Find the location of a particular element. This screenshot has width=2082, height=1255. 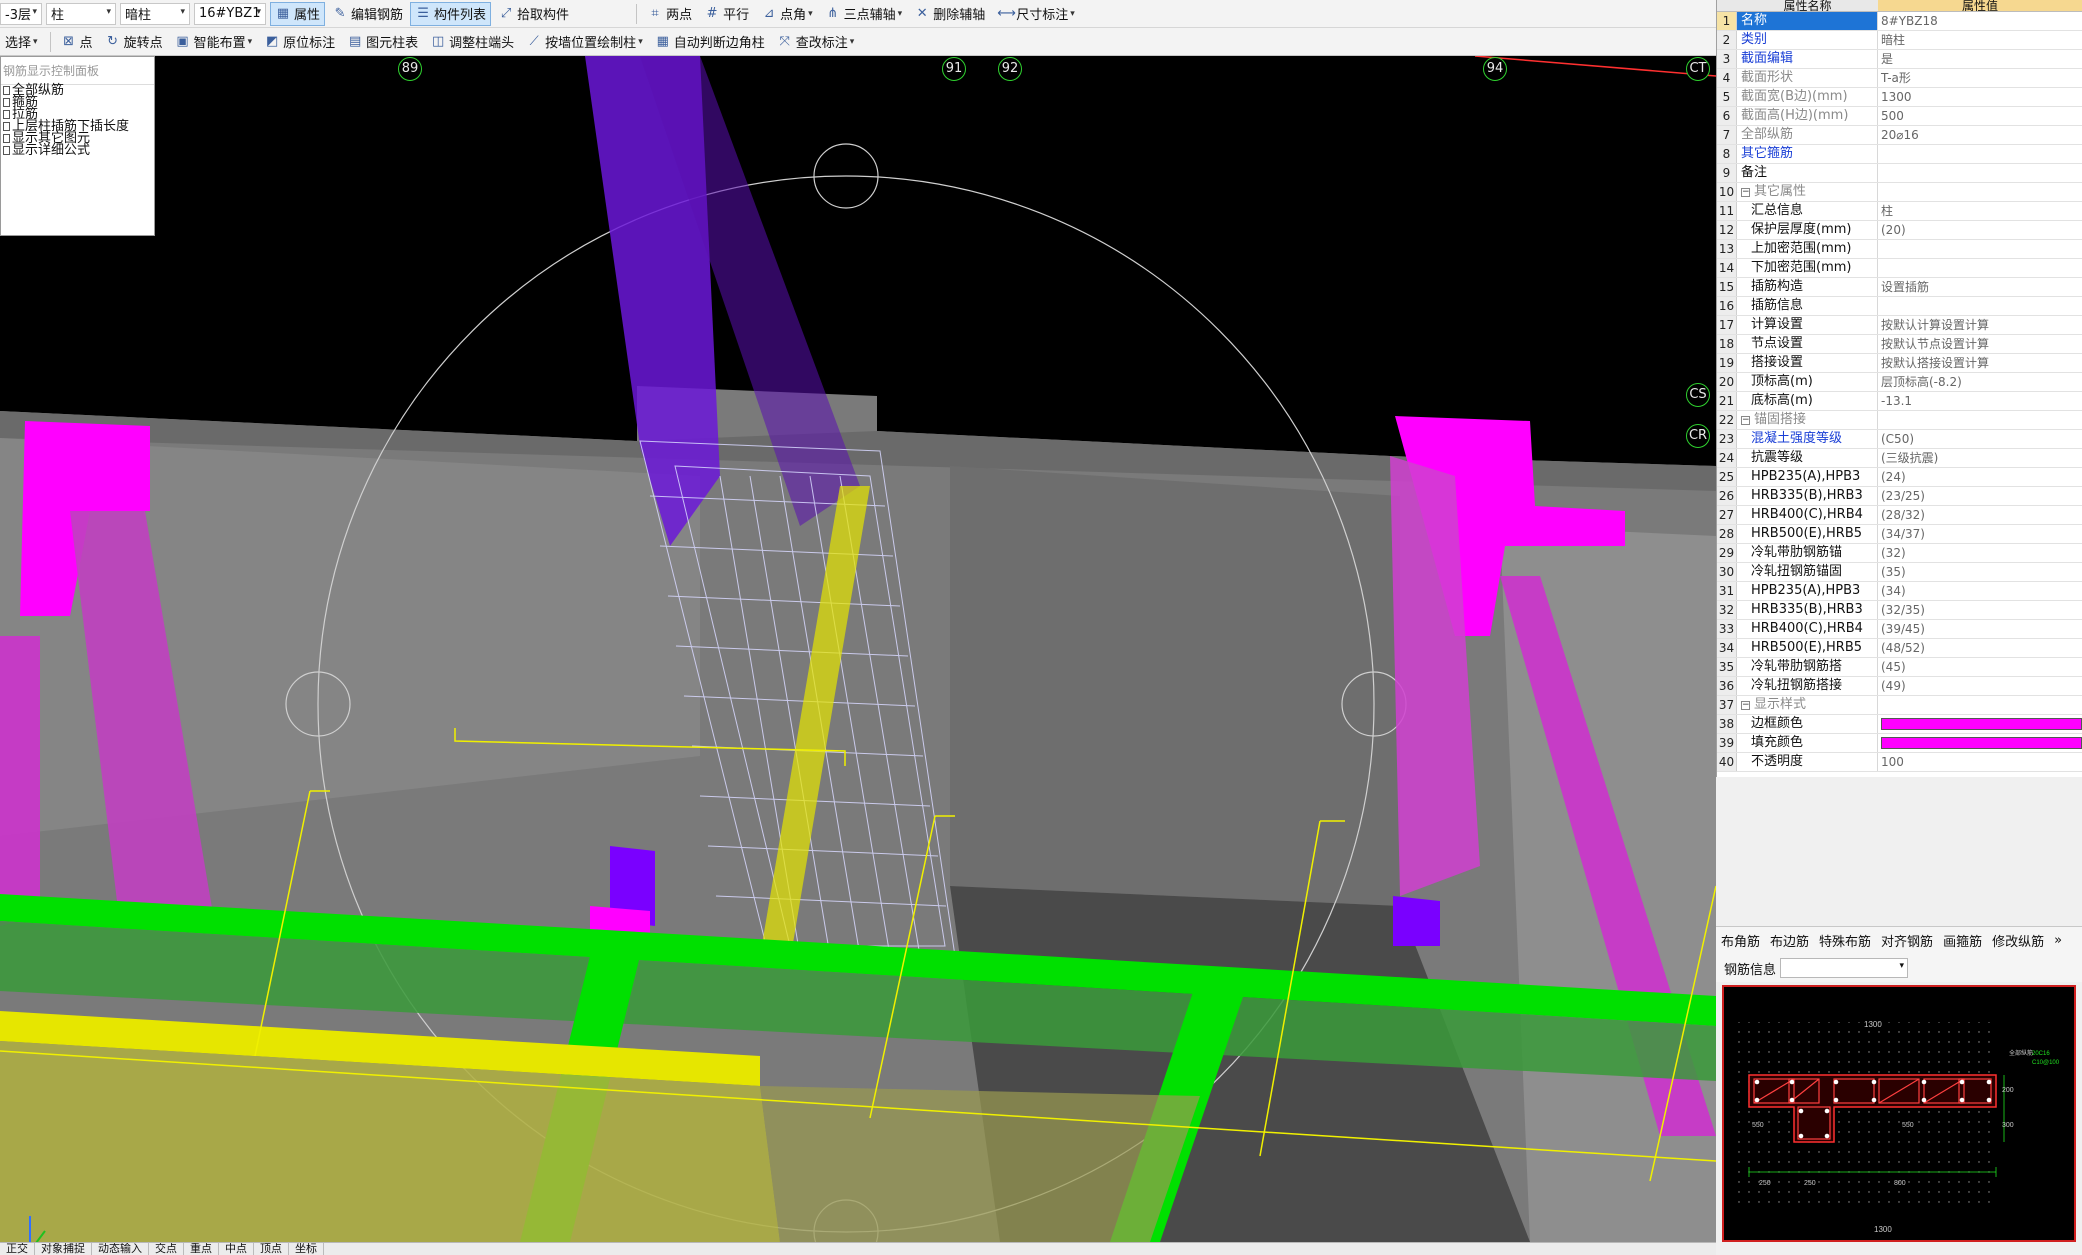

property-row: 10− 其它属性 is located at coordinates (1899, 192).